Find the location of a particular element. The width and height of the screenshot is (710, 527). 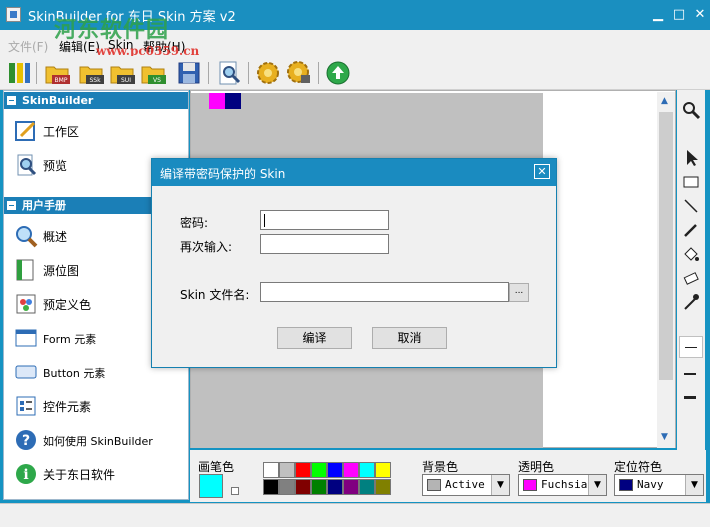

select-value: Active B is located at coordinates (467, 484).